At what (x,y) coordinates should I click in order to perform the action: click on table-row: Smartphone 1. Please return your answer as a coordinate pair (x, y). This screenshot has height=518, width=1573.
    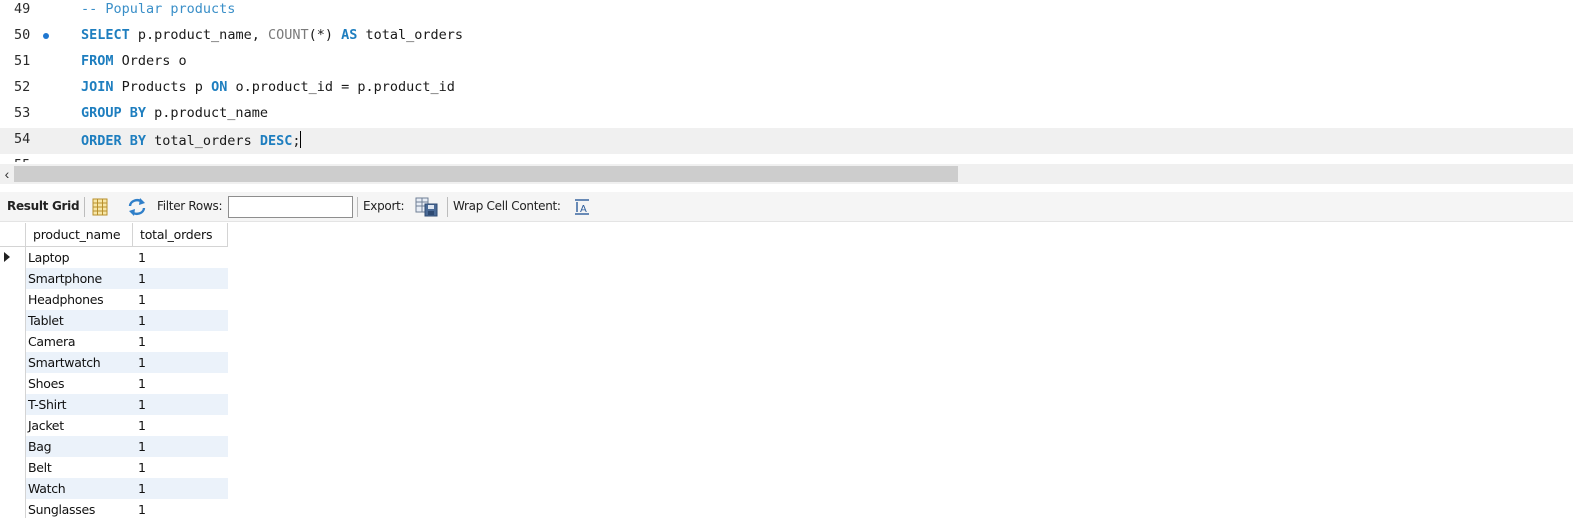
    Looking at the image, I should click on (114, 278).